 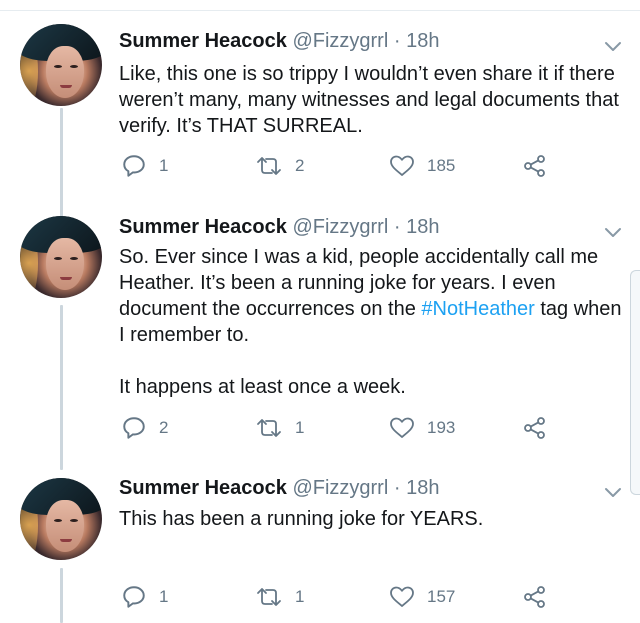 I want to click on thread-line, so click(x=61, y=387).